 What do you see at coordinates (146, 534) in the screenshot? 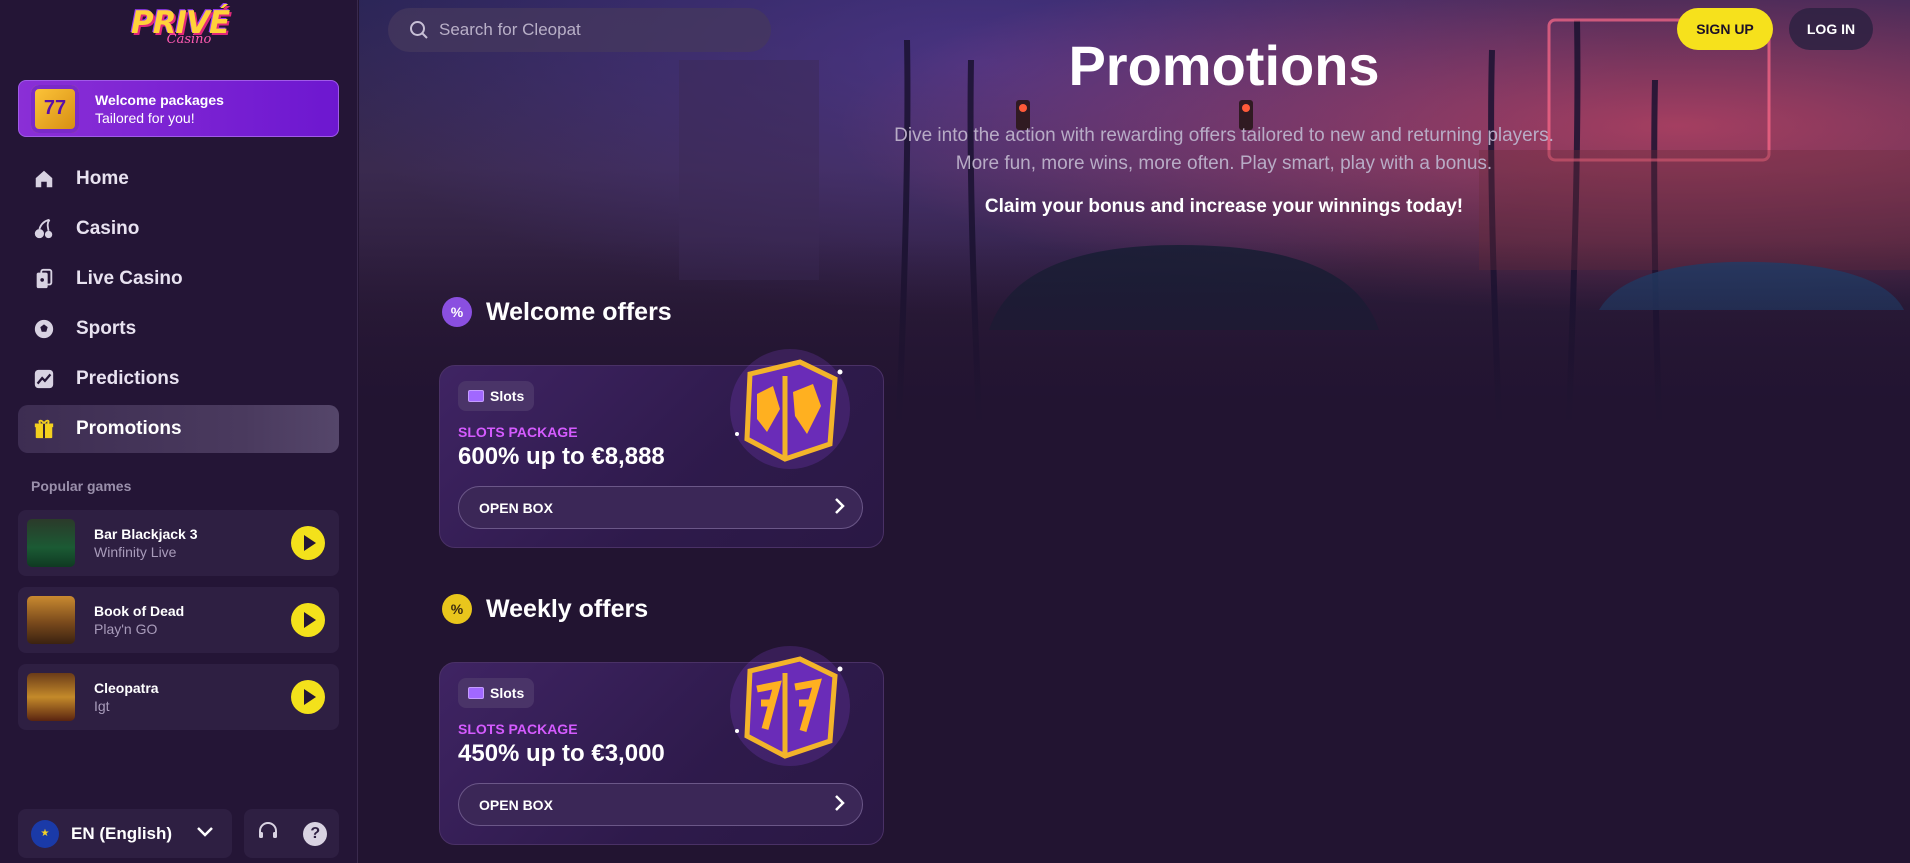
I see `game-title: Bar Blackjack 3` at bounding box center [146, 534].